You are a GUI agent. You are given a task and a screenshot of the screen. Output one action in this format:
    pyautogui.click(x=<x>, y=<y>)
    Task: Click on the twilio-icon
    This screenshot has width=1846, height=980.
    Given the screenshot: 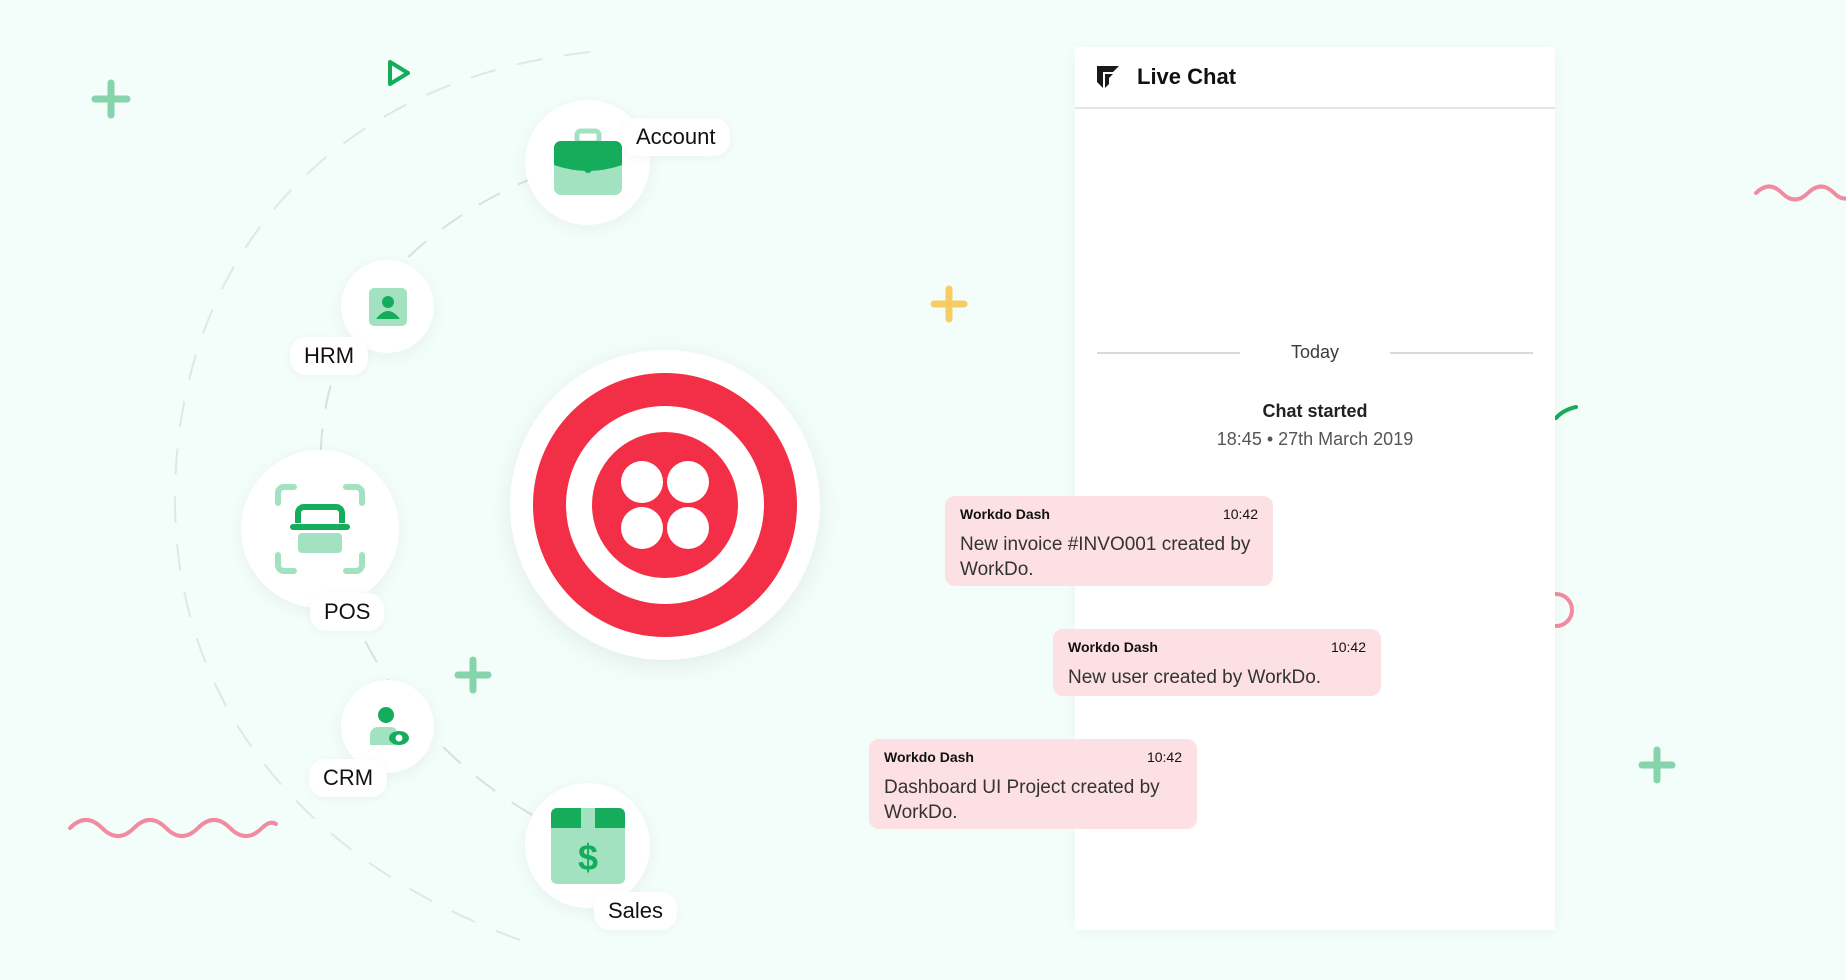 What is the action you would take?
    pyautogui.click(x=665, y=505)
    